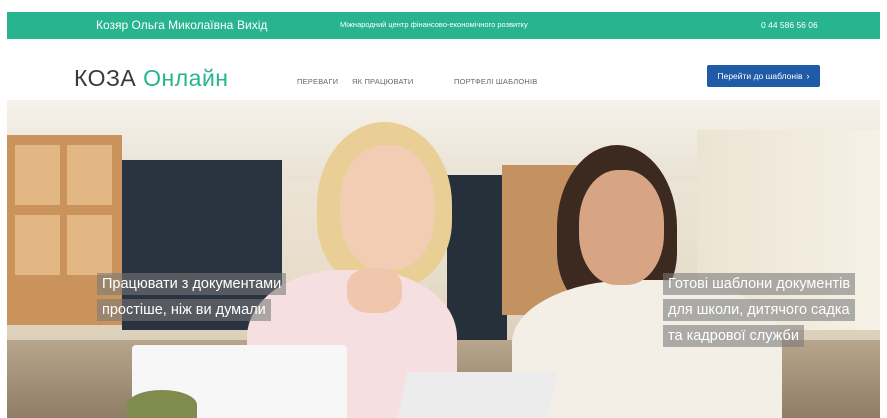  Describe the element at coordinates (64, 230) in the screenshot. I see `hero-shelf-left` at that location.